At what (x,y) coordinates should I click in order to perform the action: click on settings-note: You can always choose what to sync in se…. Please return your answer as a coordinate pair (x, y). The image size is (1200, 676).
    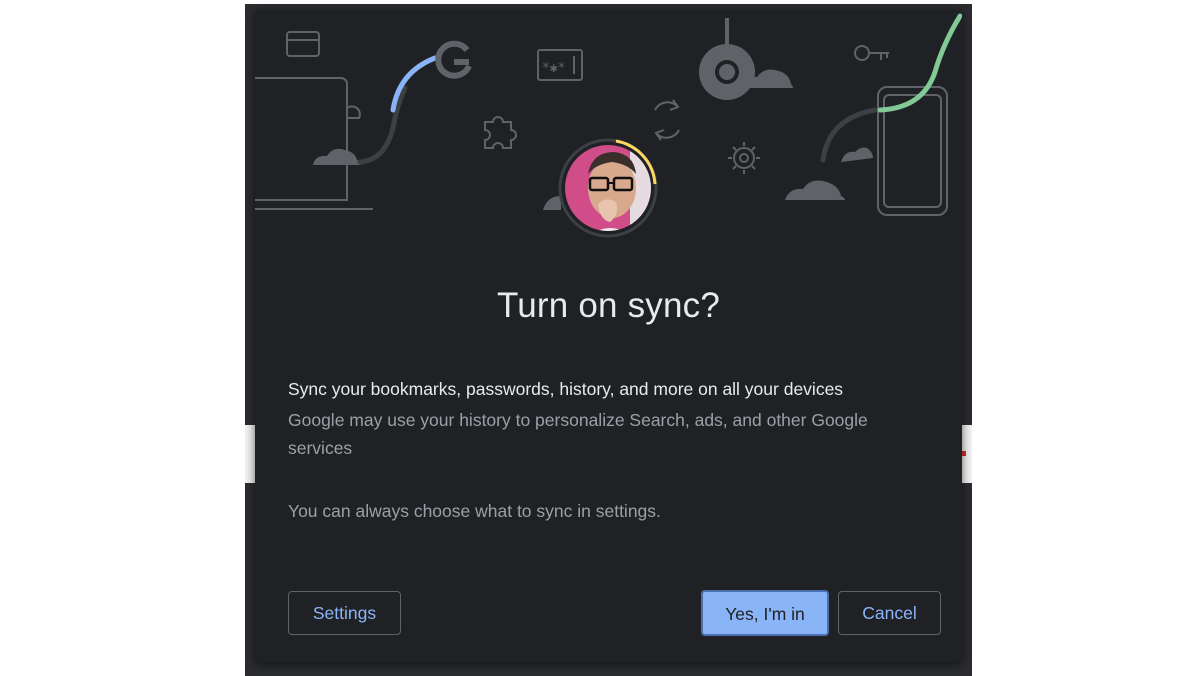
    Looking at the image, I should click on (474, 511).